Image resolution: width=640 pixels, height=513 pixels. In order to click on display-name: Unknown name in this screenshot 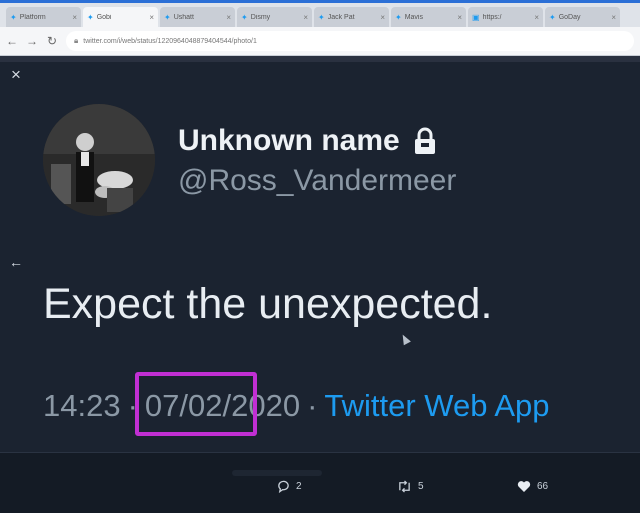, I will do `click(309, 141)`.